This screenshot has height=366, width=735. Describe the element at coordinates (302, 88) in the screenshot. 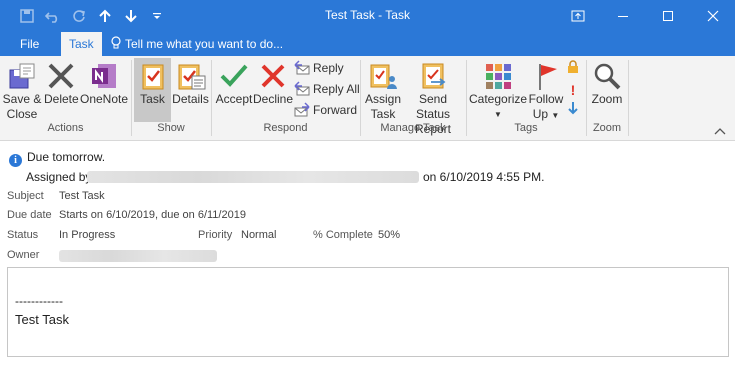

I see `reply-all-icon` at that location.